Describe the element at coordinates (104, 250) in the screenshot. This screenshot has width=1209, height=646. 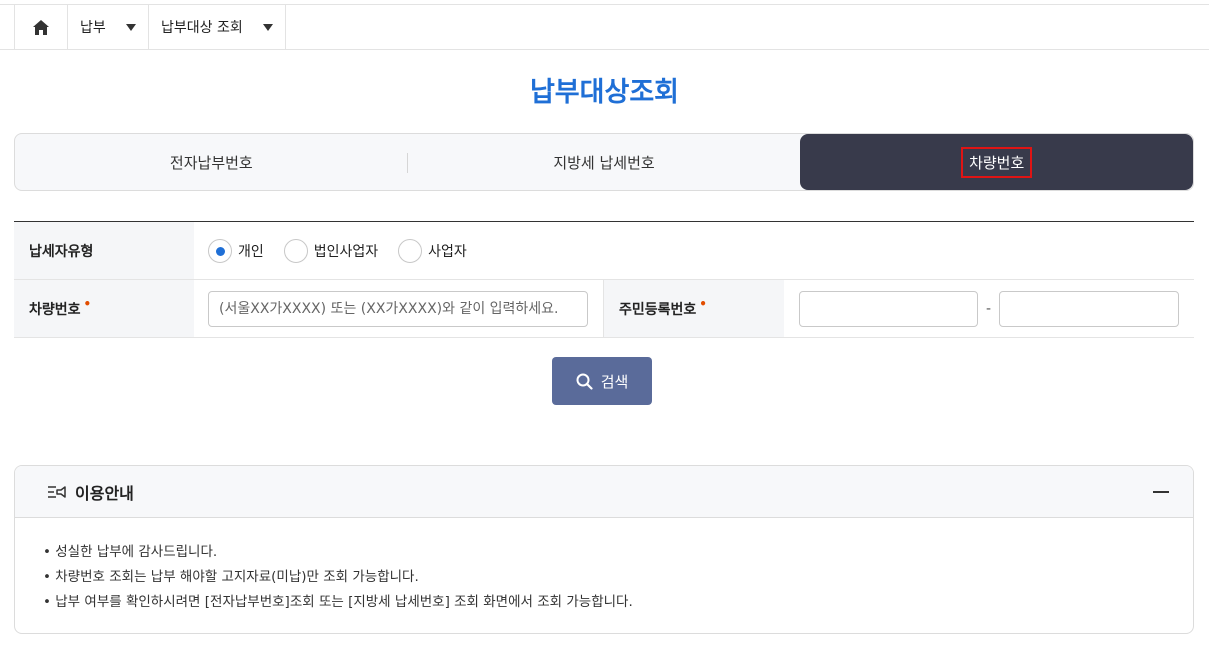
I see `taxpayer-type-label: 납세자유형` at that location.